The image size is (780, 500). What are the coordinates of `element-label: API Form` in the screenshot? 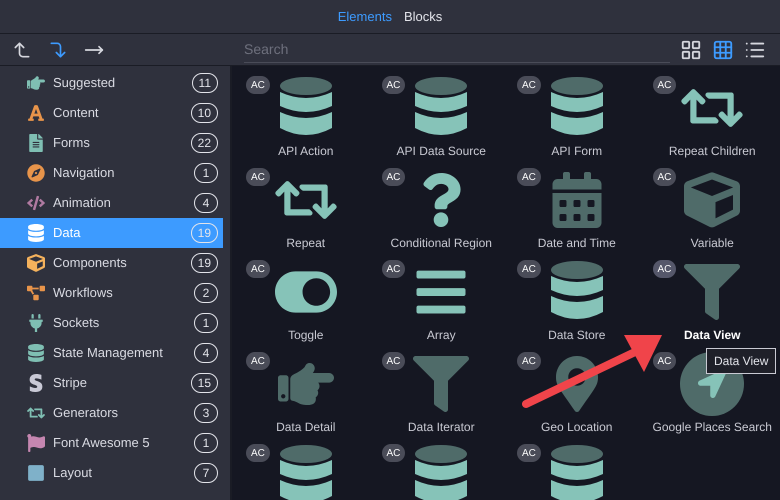 It's located at (576, 151).